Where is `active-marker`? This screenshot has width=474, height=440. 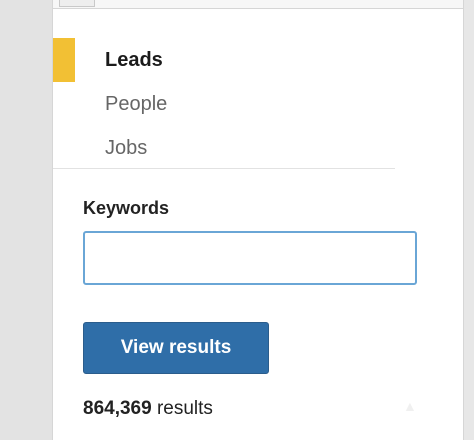
active-marker is located at coordinates (64, 60).